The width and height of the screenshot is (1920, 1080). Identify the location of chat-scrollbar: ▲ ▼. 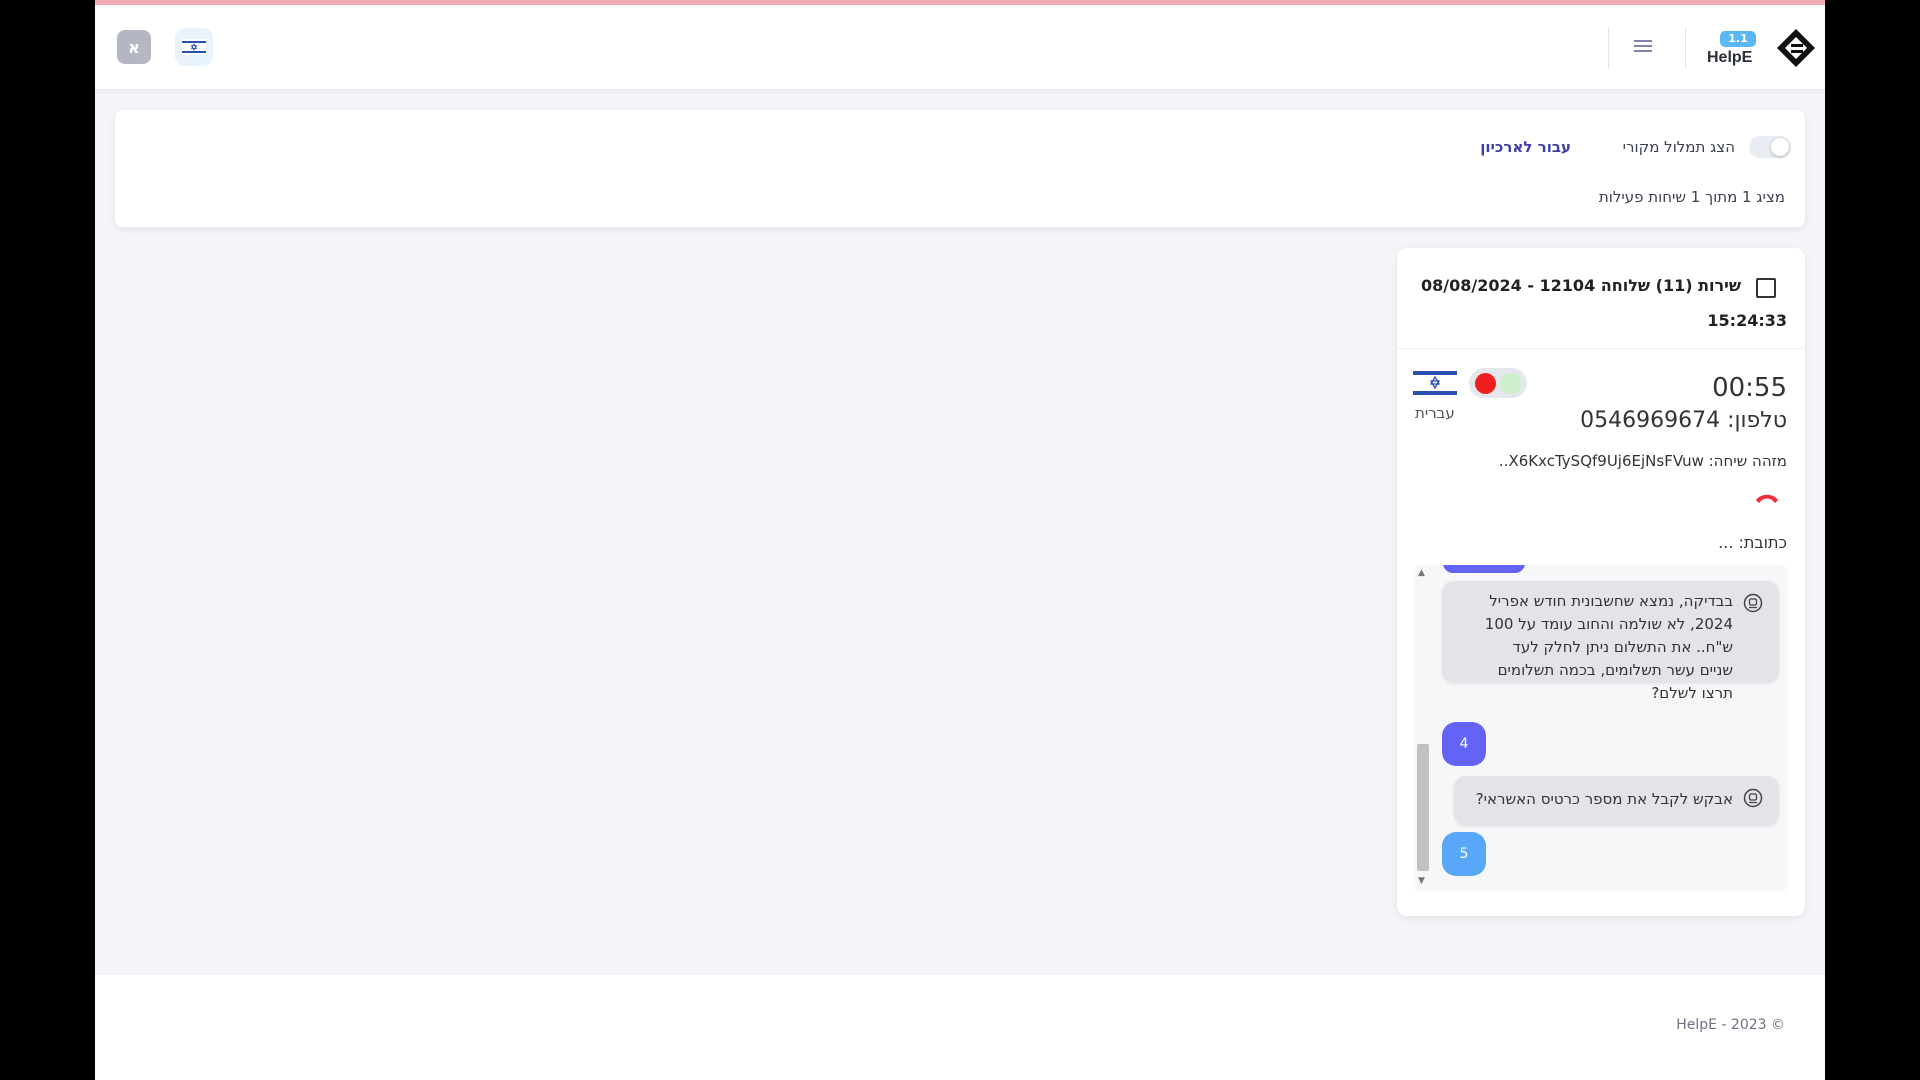
(1422, 727).